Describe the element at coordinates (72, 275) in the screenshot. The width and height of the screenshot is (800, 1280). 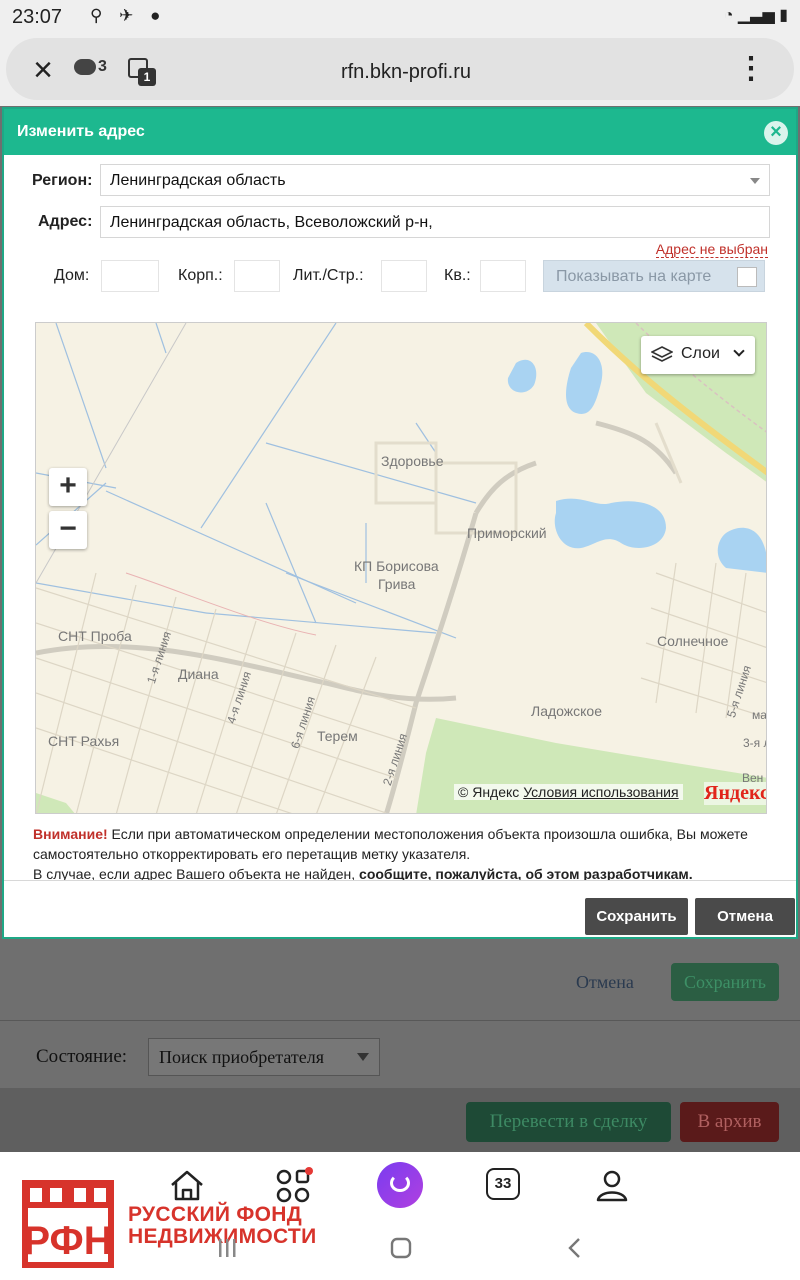
I see `house-label: Дом:` at that location.